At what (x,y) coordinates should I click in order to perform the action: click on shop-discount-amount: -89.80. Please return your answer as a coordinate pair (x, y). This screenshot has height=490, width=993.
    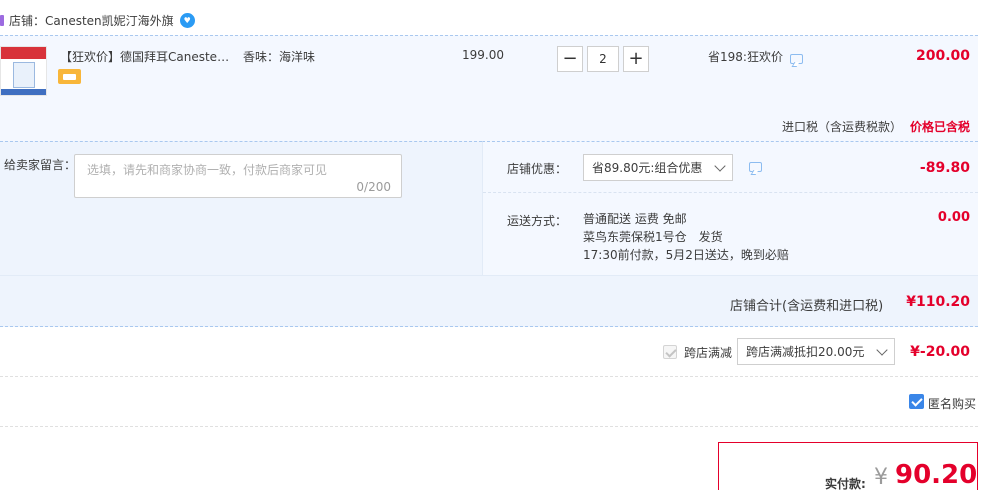
    Looking at the image, I should click on (944, 168).